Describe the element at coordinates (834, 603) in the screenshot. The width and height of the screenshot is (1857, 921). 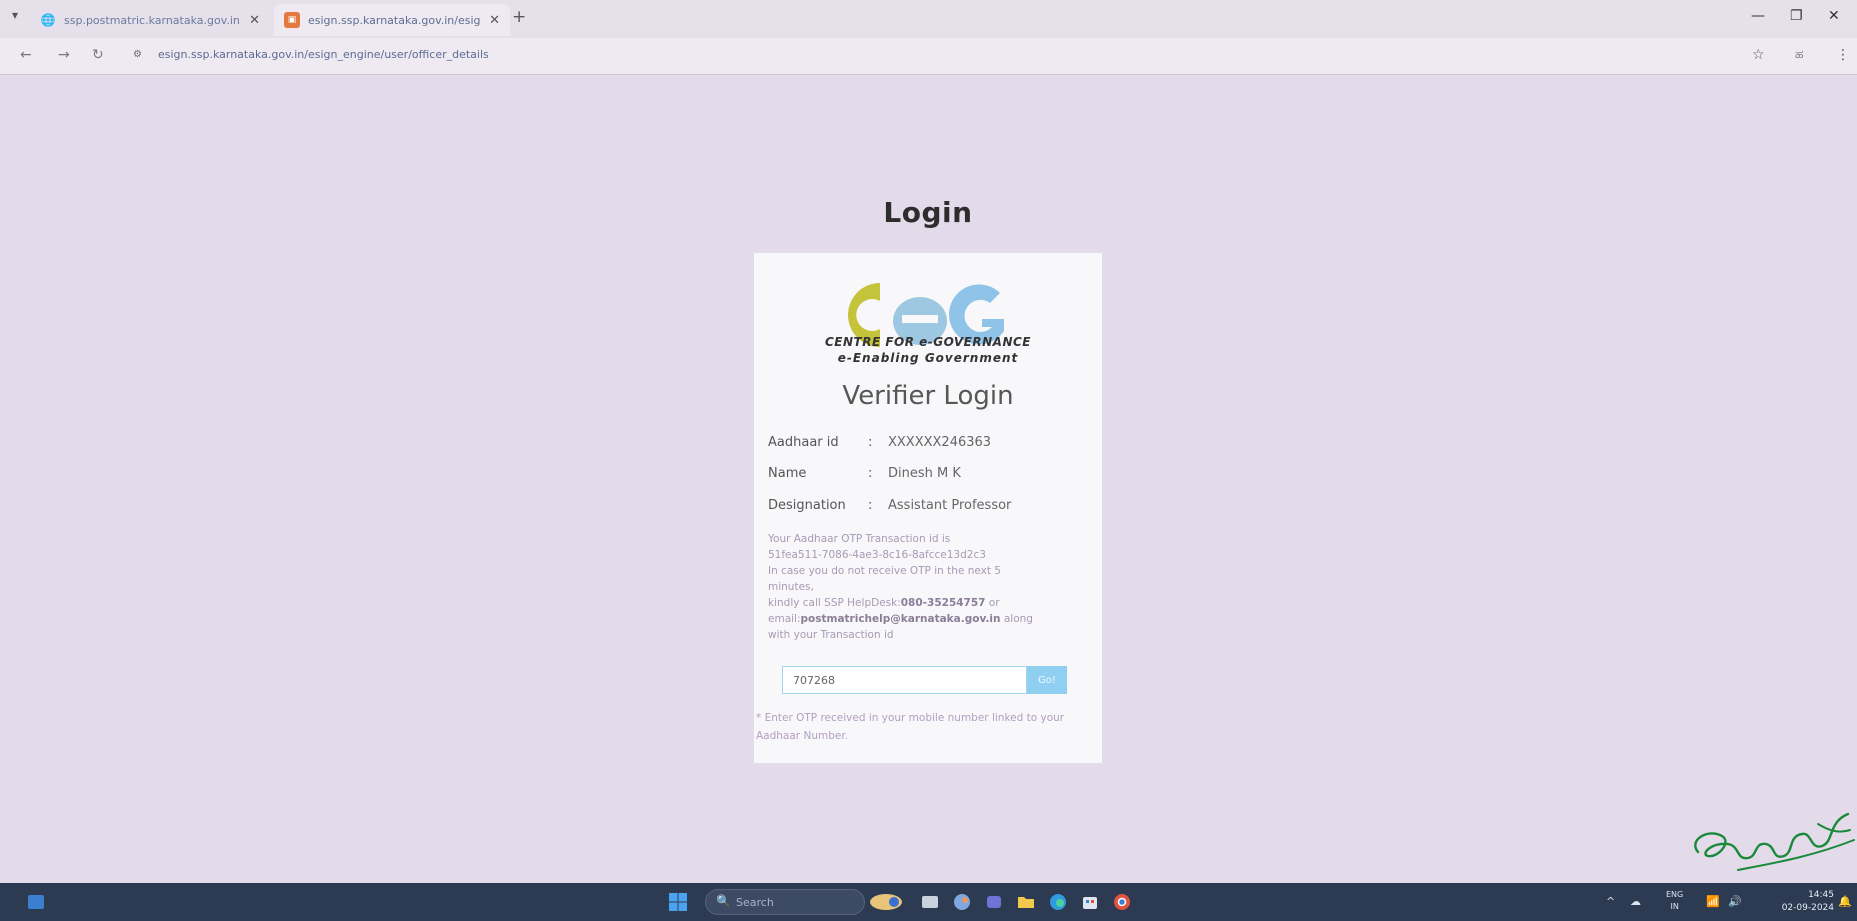
I see `notice-text: kindly call SSP HelpDesk:` at that location.